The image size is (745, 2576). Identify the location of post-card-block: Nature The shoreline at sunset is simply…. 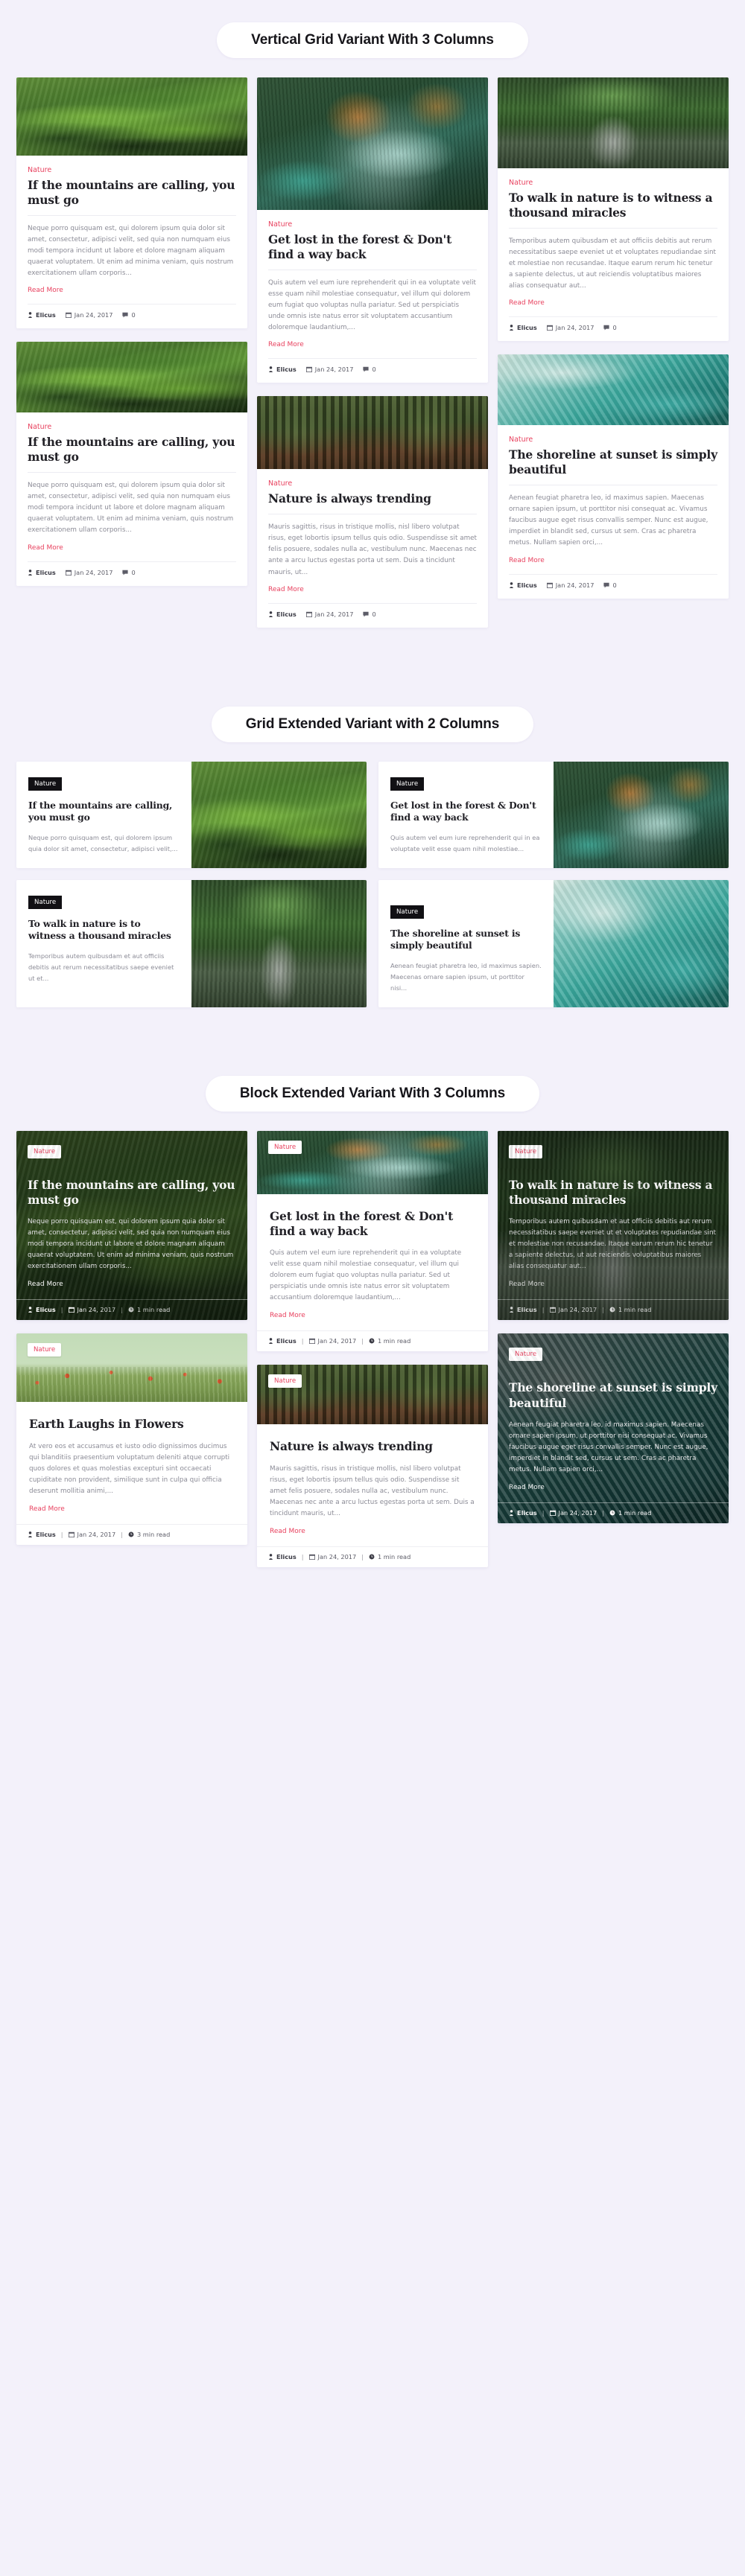
(613, 1428).